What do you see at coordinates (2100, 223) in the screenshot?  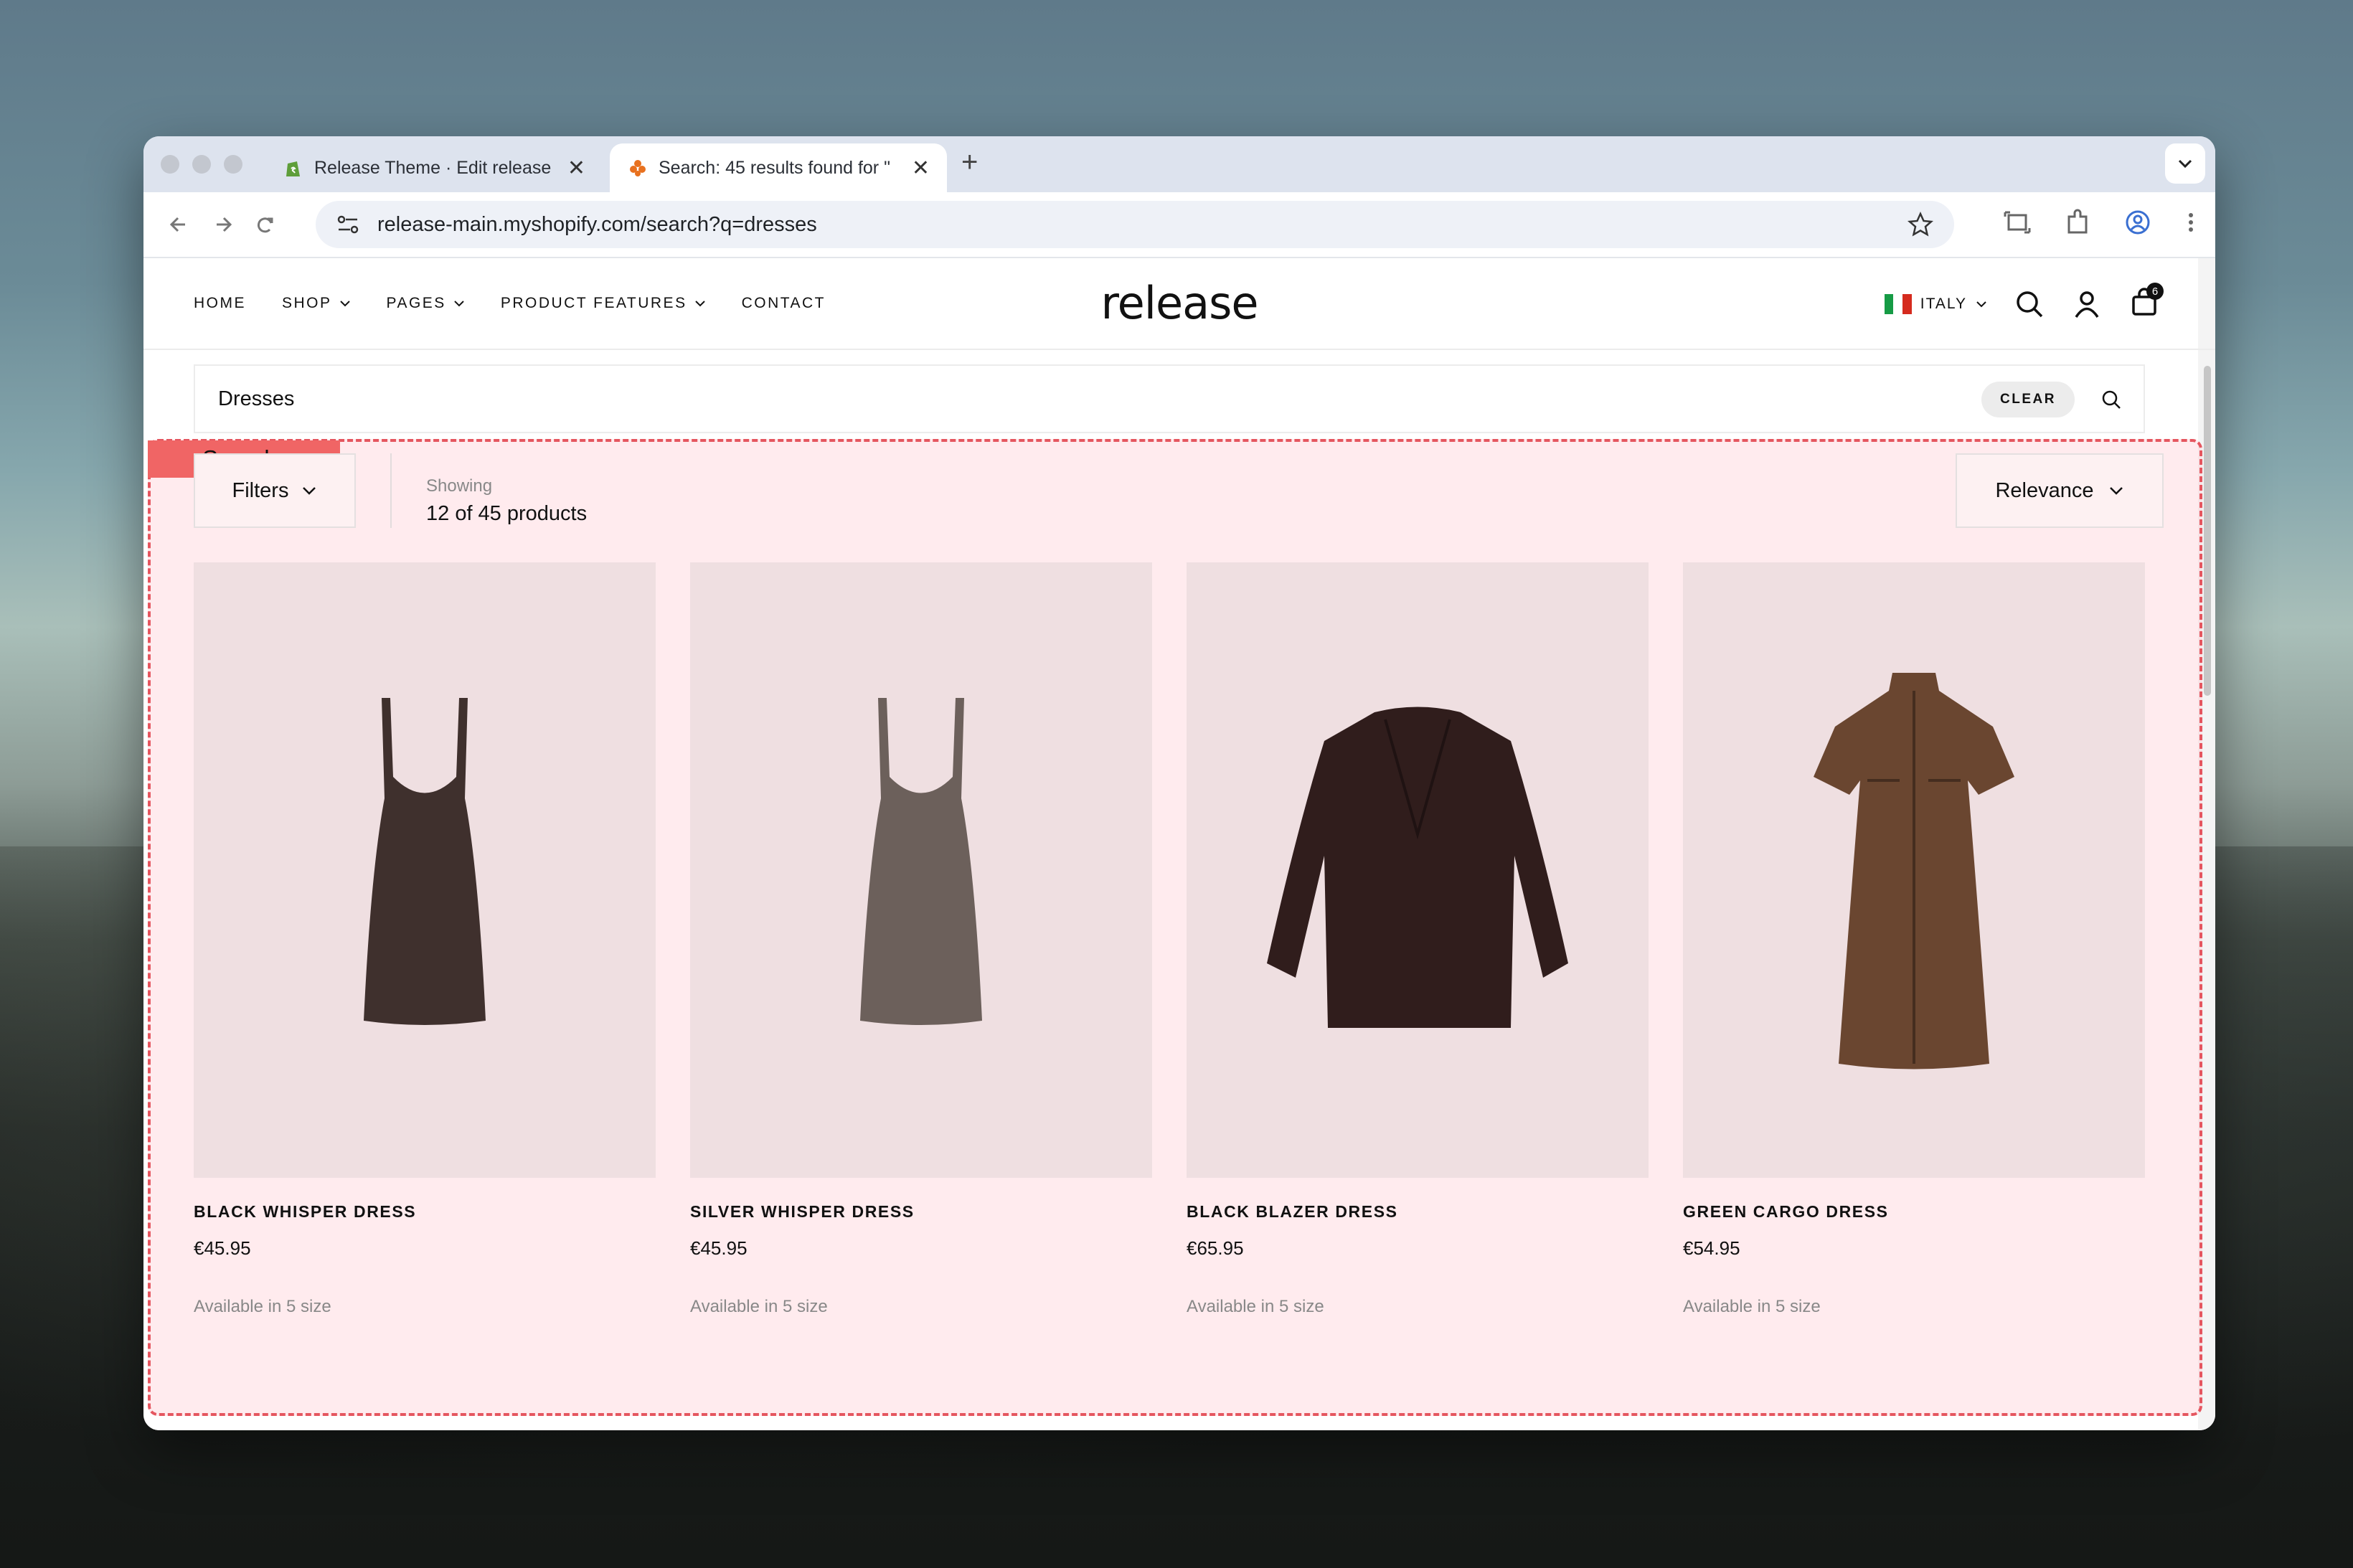 I see `toolbar-icons` at bounding box center [2100, 223].